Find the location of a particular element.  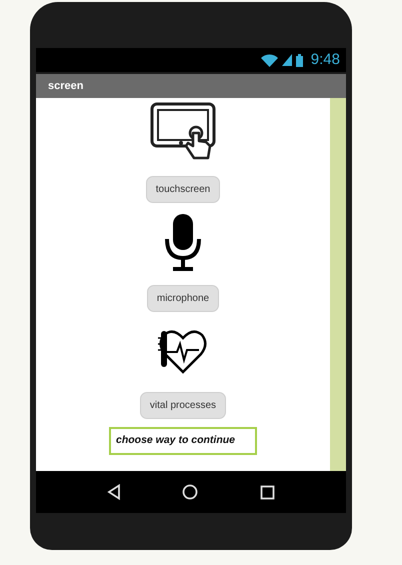

signal-icon is located at coordinates (287, 60).